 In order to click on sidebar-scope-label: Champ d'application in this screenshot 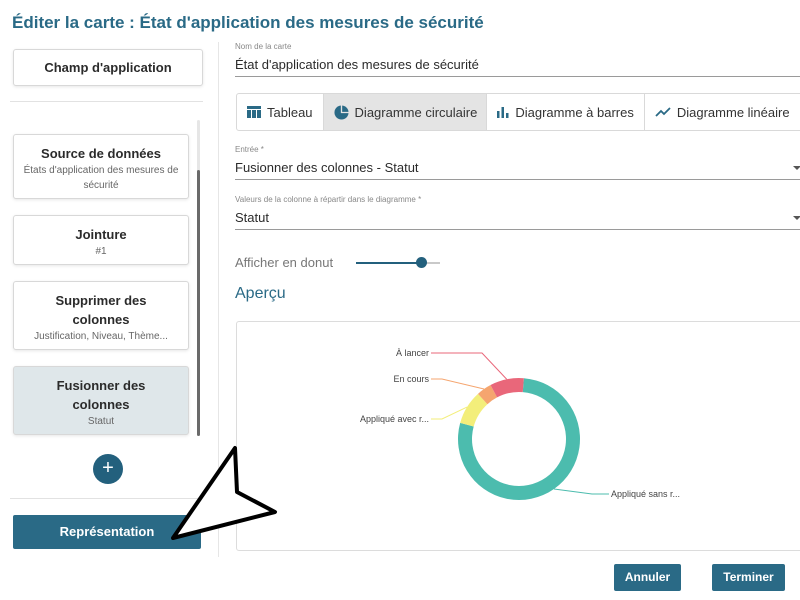, I will do `click(108, 67)`.